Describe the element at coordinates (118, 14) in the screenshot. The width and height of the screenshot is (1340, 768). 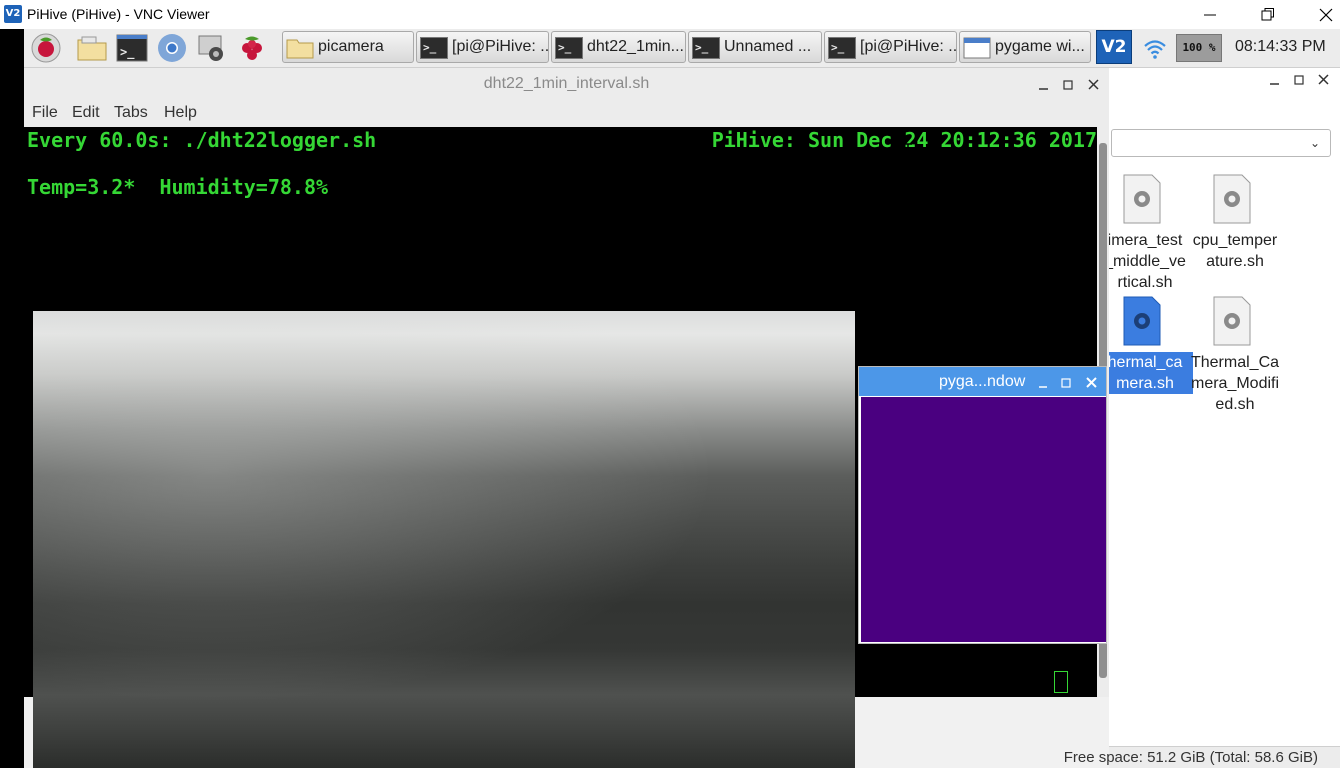
I see `window-title: PiHive (PiHive) - VNC Viewer` at that location.